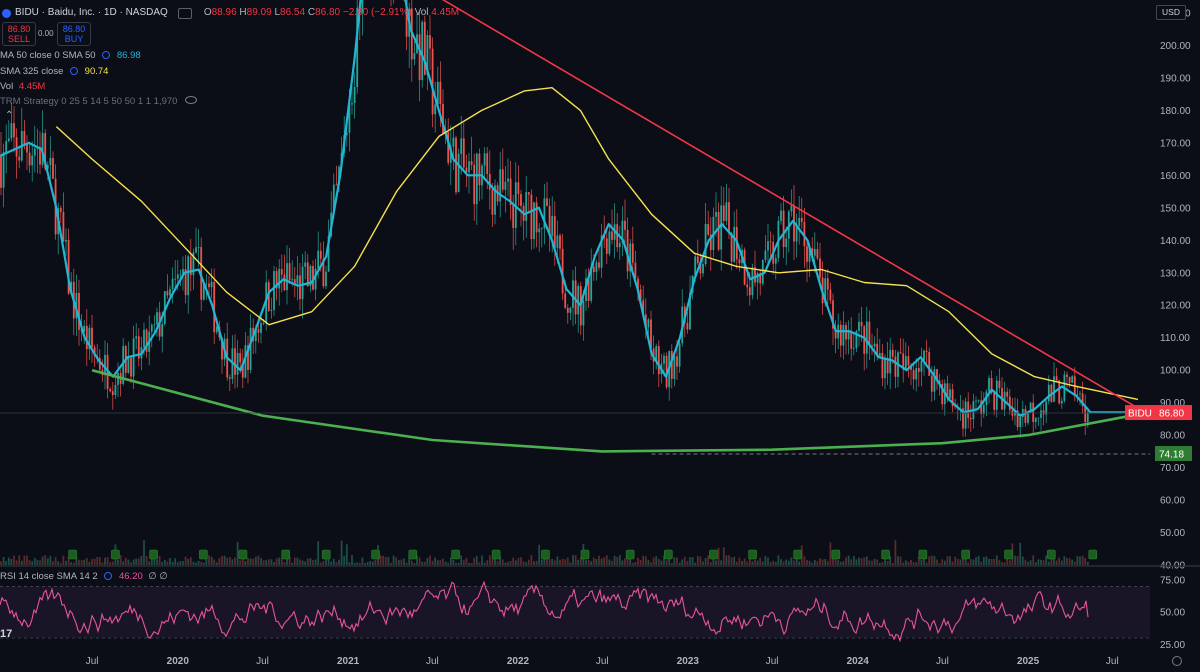 This screenshot has width=1200, height=672. Describe the element at coordinates (99, 101) in the screenshot. I see `indicator-trm: TRM Strategy 0 25 5 14 5 50 50 1 1 1,970` at that location.